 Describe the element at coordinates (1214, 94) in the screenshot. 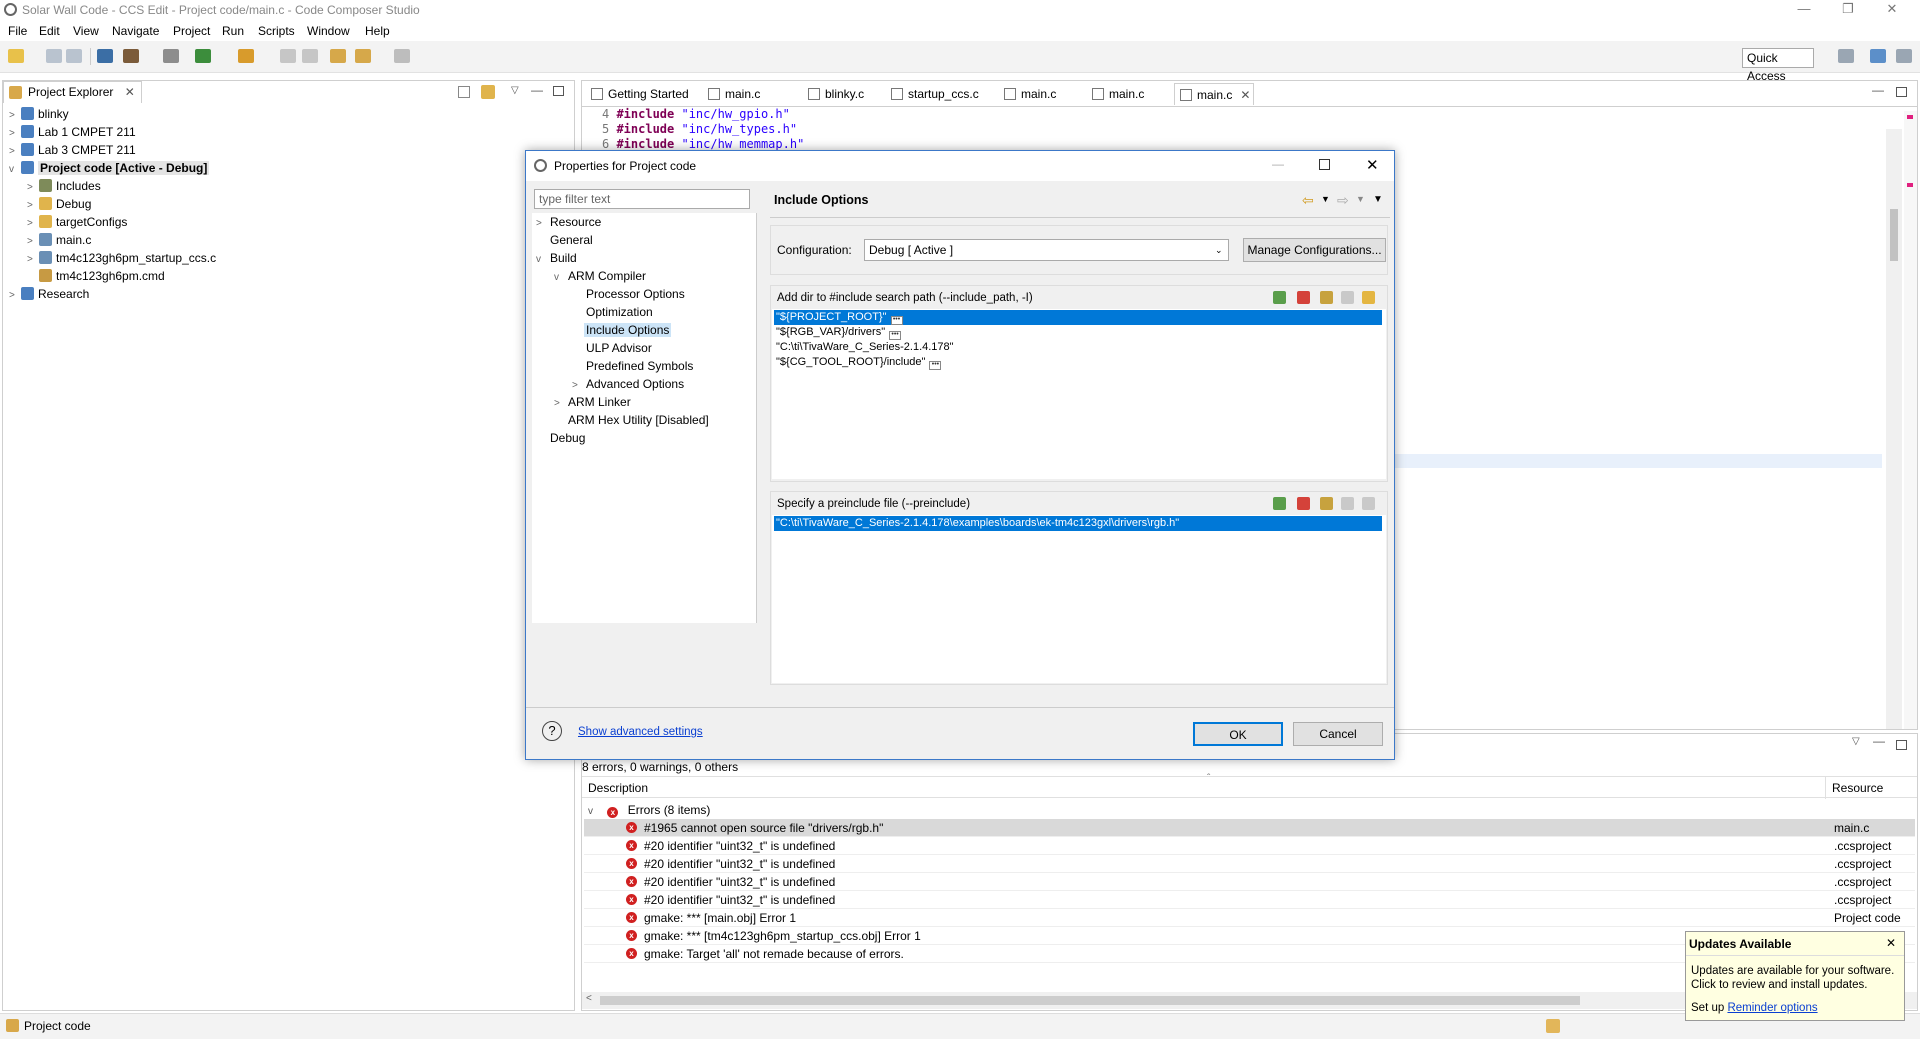

I see `editor-tab: main.c ✕` at that location.